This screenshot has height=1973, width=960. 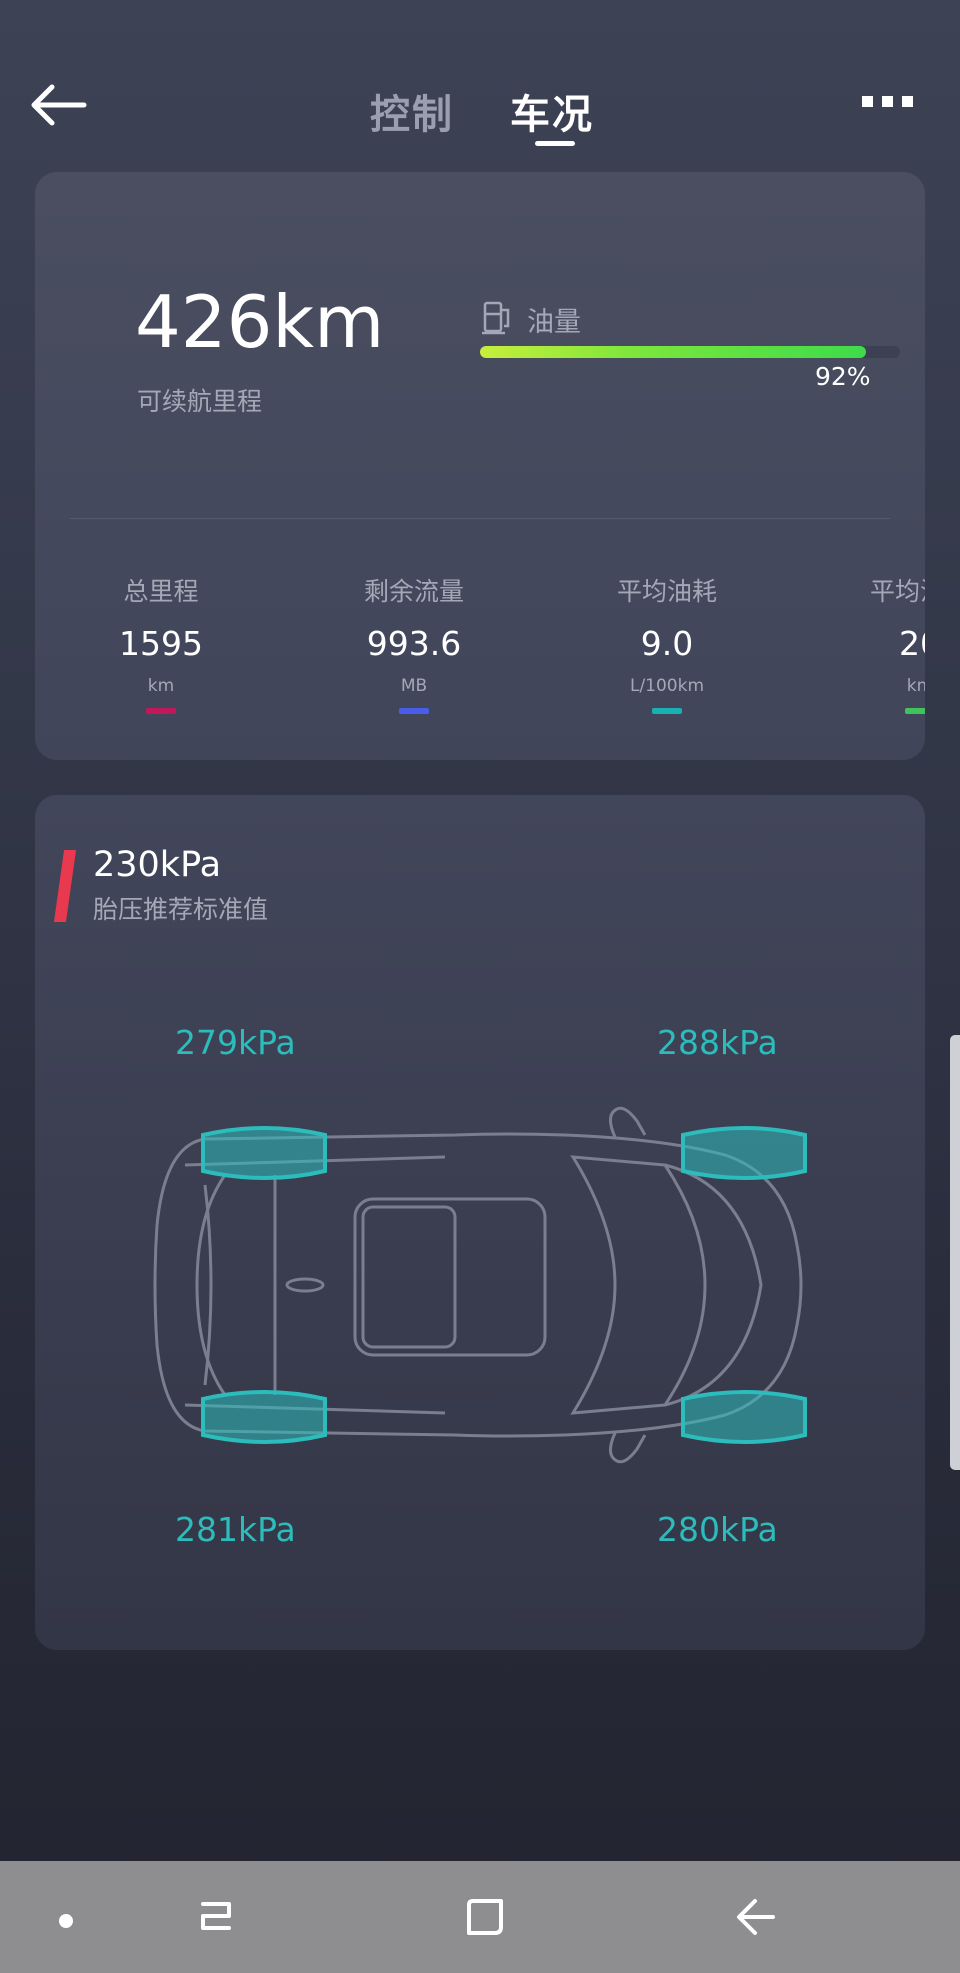 I want to click on stat-average-fuel: 平均油耗 9.0 L/100km, so click(x=667, y=643).